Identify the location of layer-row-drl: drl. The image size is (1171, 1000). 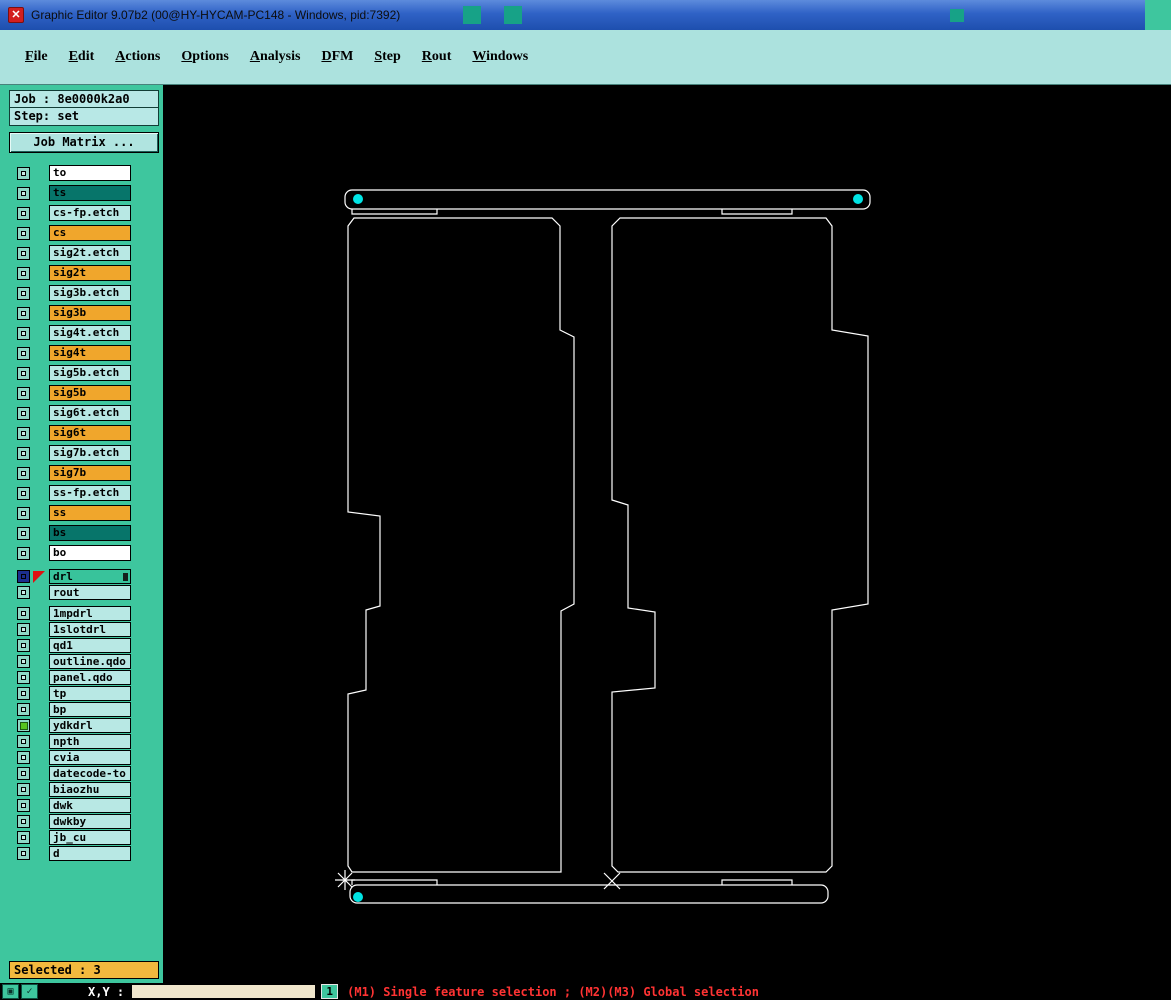
(81, 576).